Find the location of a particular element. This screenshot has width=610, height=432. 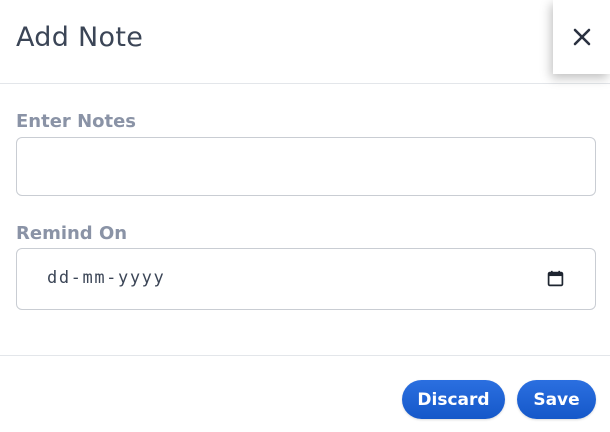

calendar-icon is located at coordinates (555, 278).